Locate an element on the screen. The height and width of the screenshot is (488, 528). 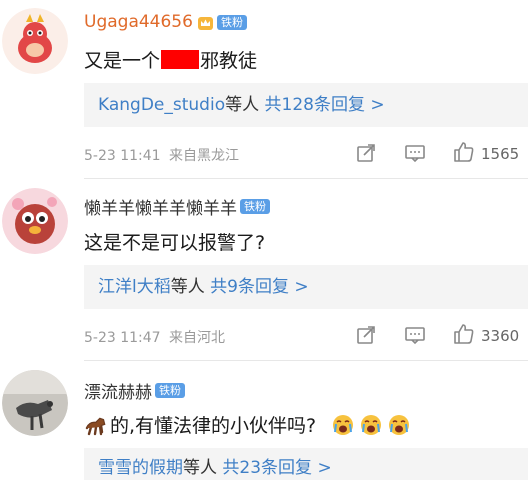
reply-user: 江洋l大稻 is located at coordinates (127, 287).